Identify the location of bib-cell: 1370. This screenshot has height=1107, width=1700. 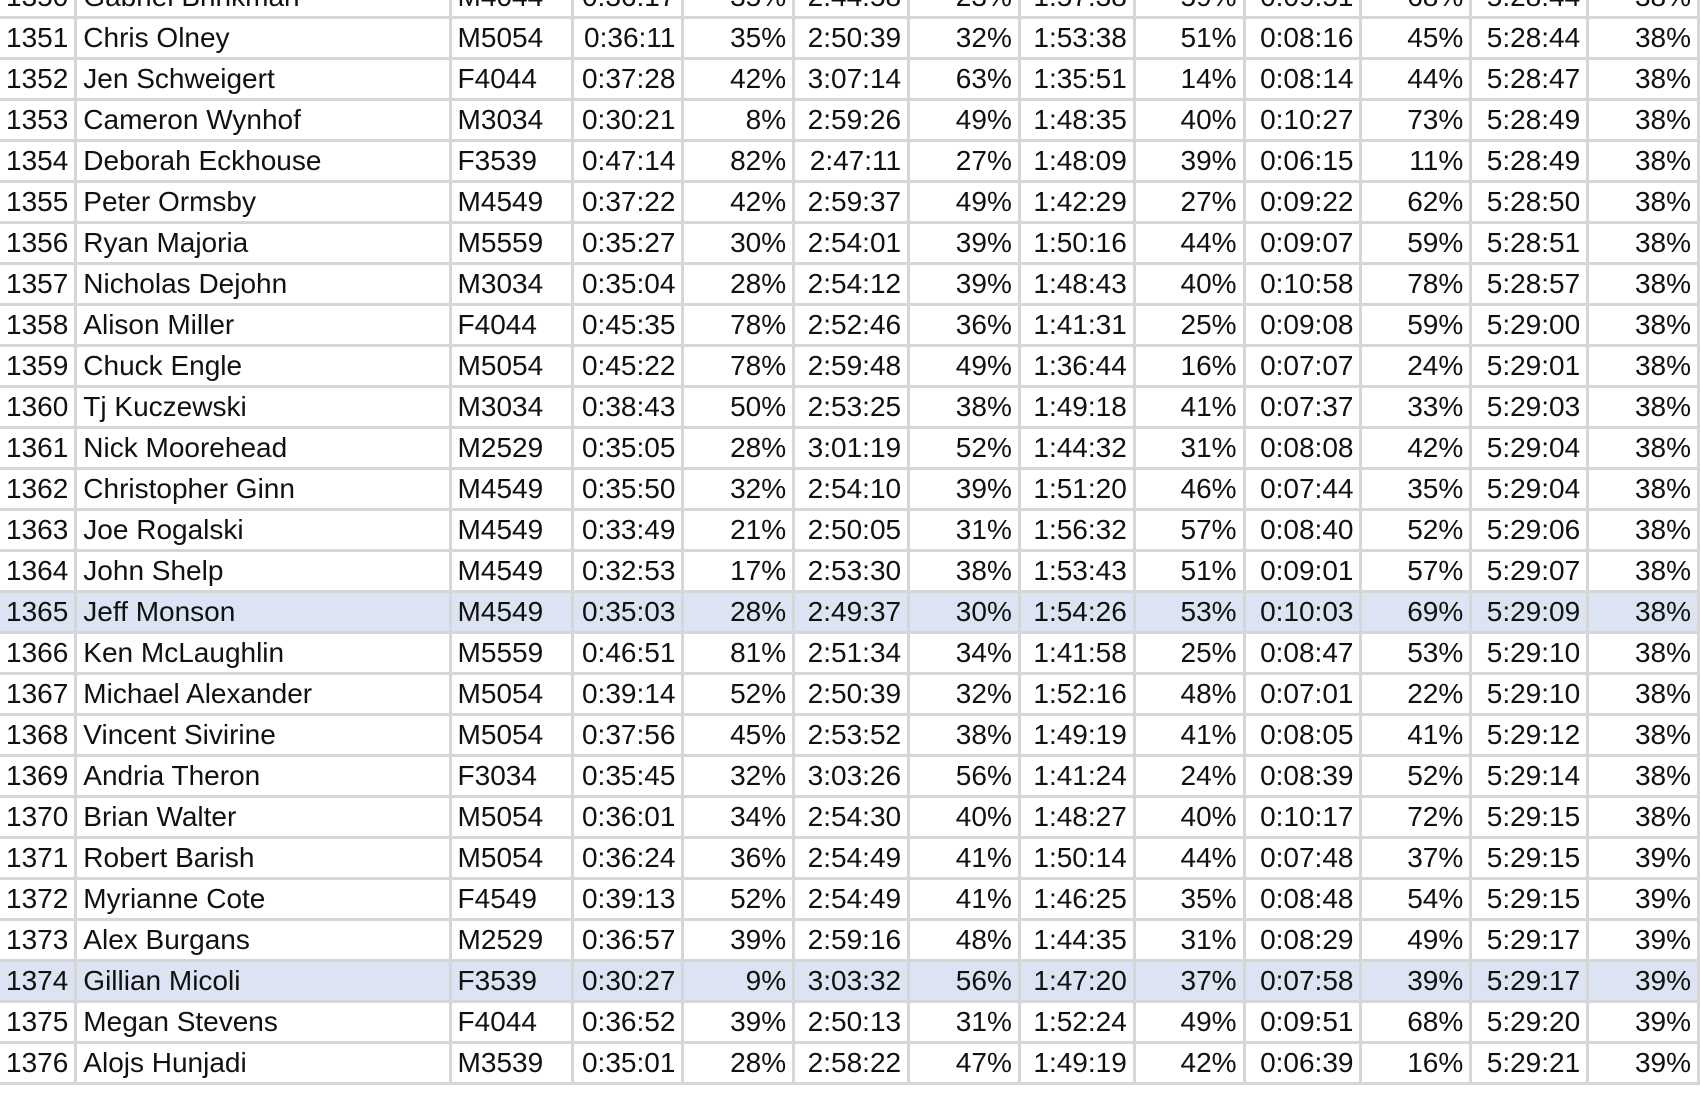
(39, 817).